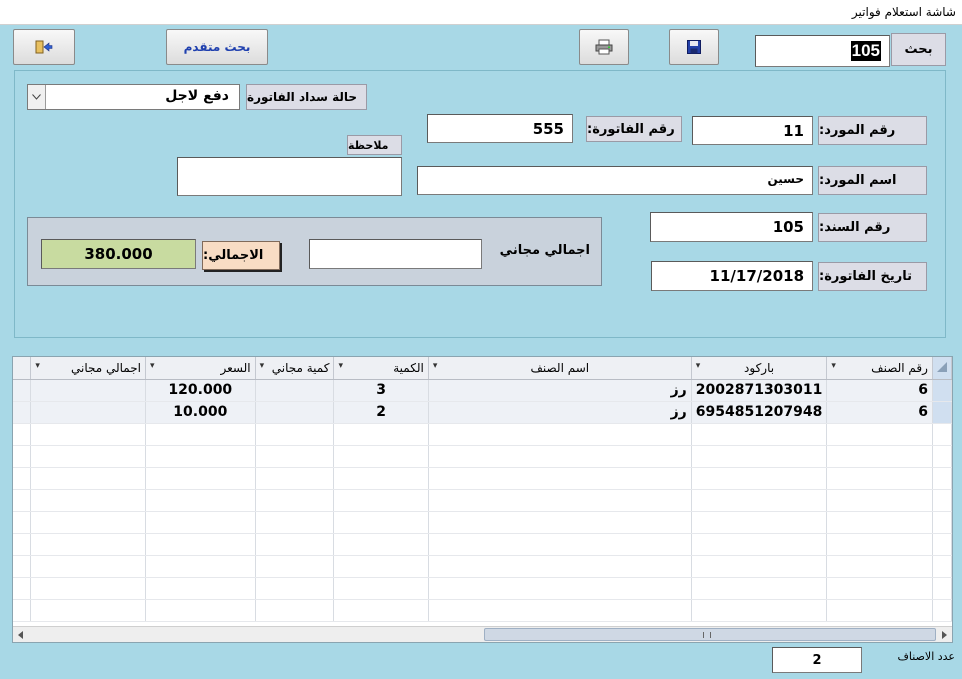 The image size is (962, 679). I want to click on note-field, so click(289, 176).